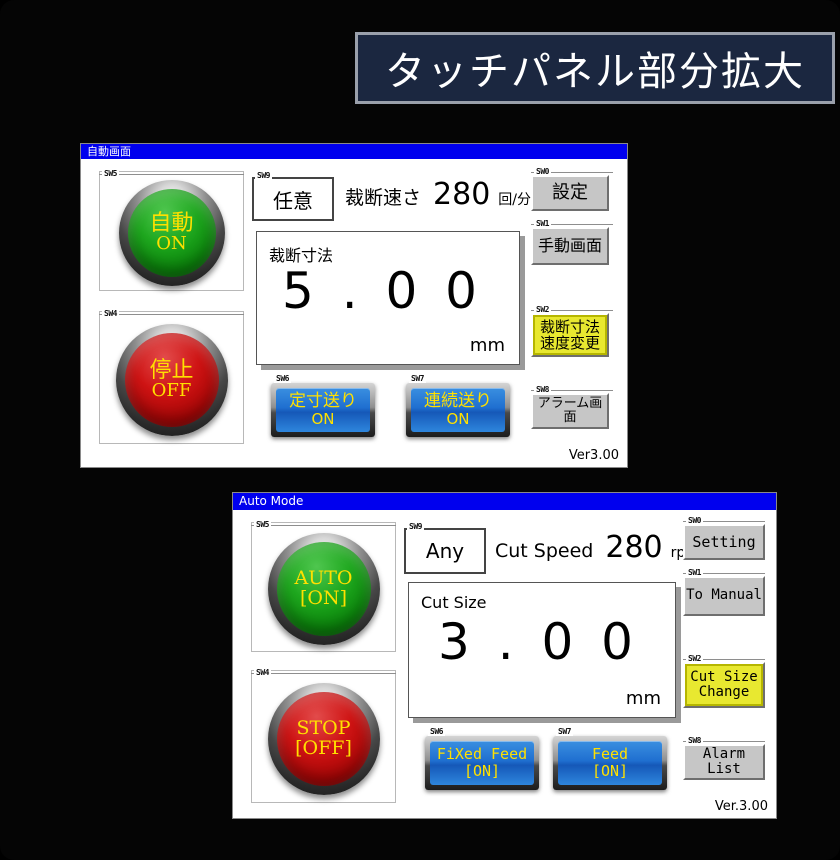  What do you see at coordinates (454, 602) in the screenshot?
I see `cut-size-label-en: Cut Size` at bounding box center [454, 602].